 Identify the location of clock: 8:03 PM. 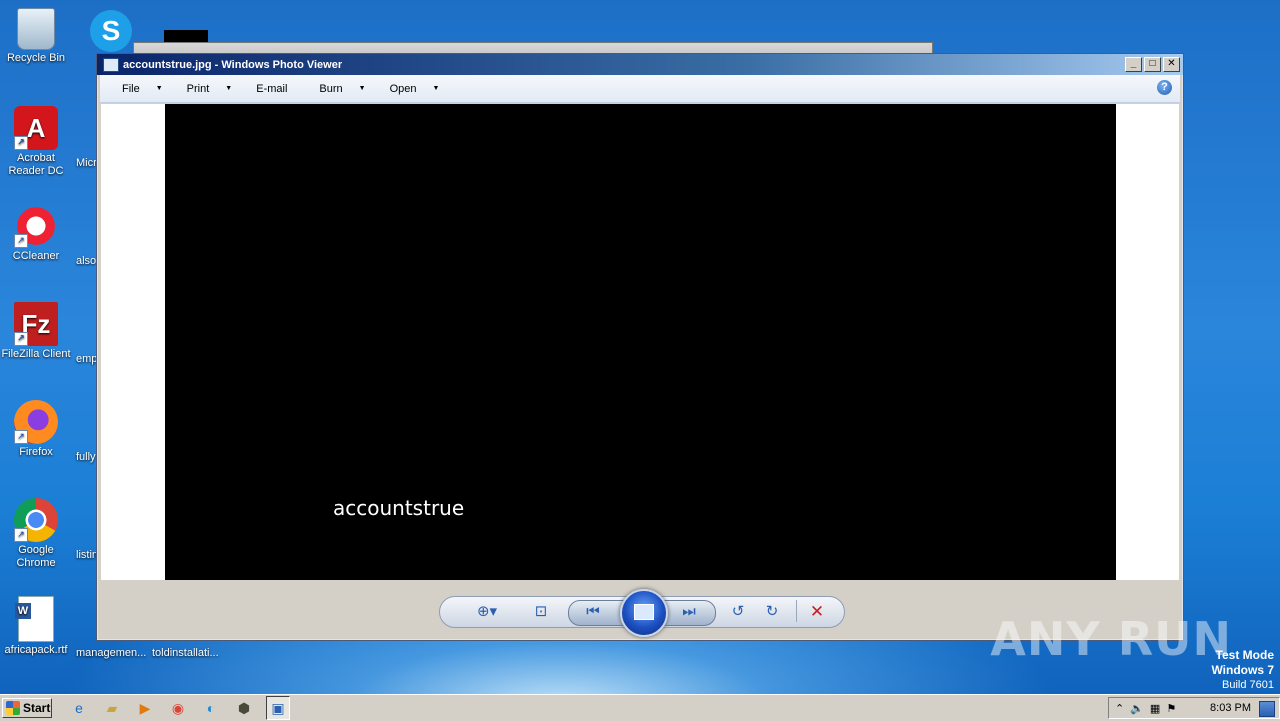
(1230, 708).